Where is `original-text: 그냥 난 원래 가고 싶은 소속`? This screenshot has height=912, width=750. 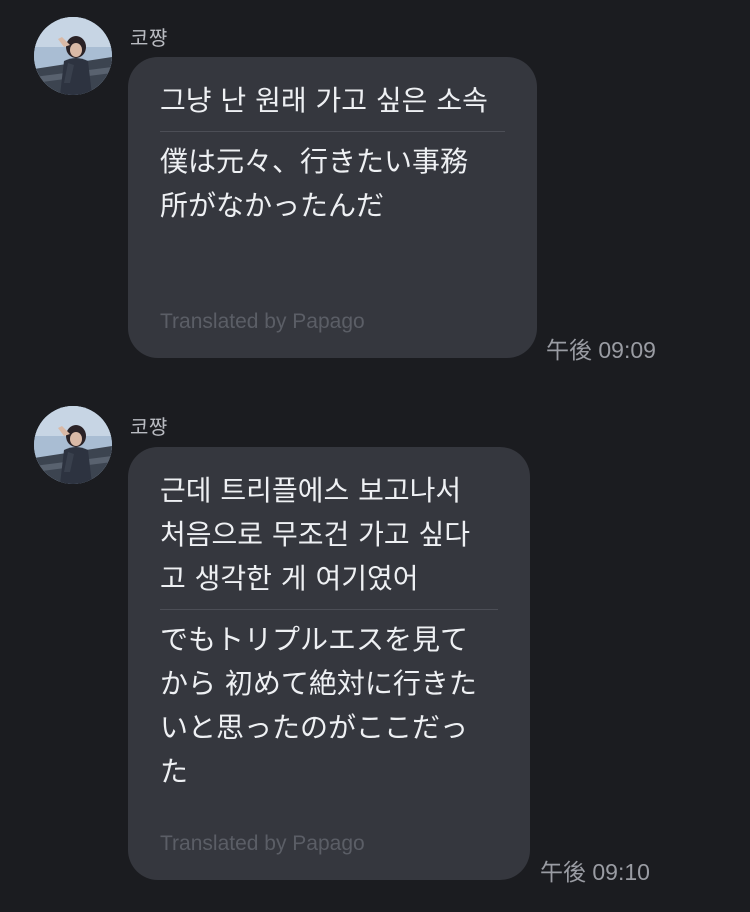 original-text: 그냥 난 원래 가고 싶은 소속 is located at coordinates (324, 100).